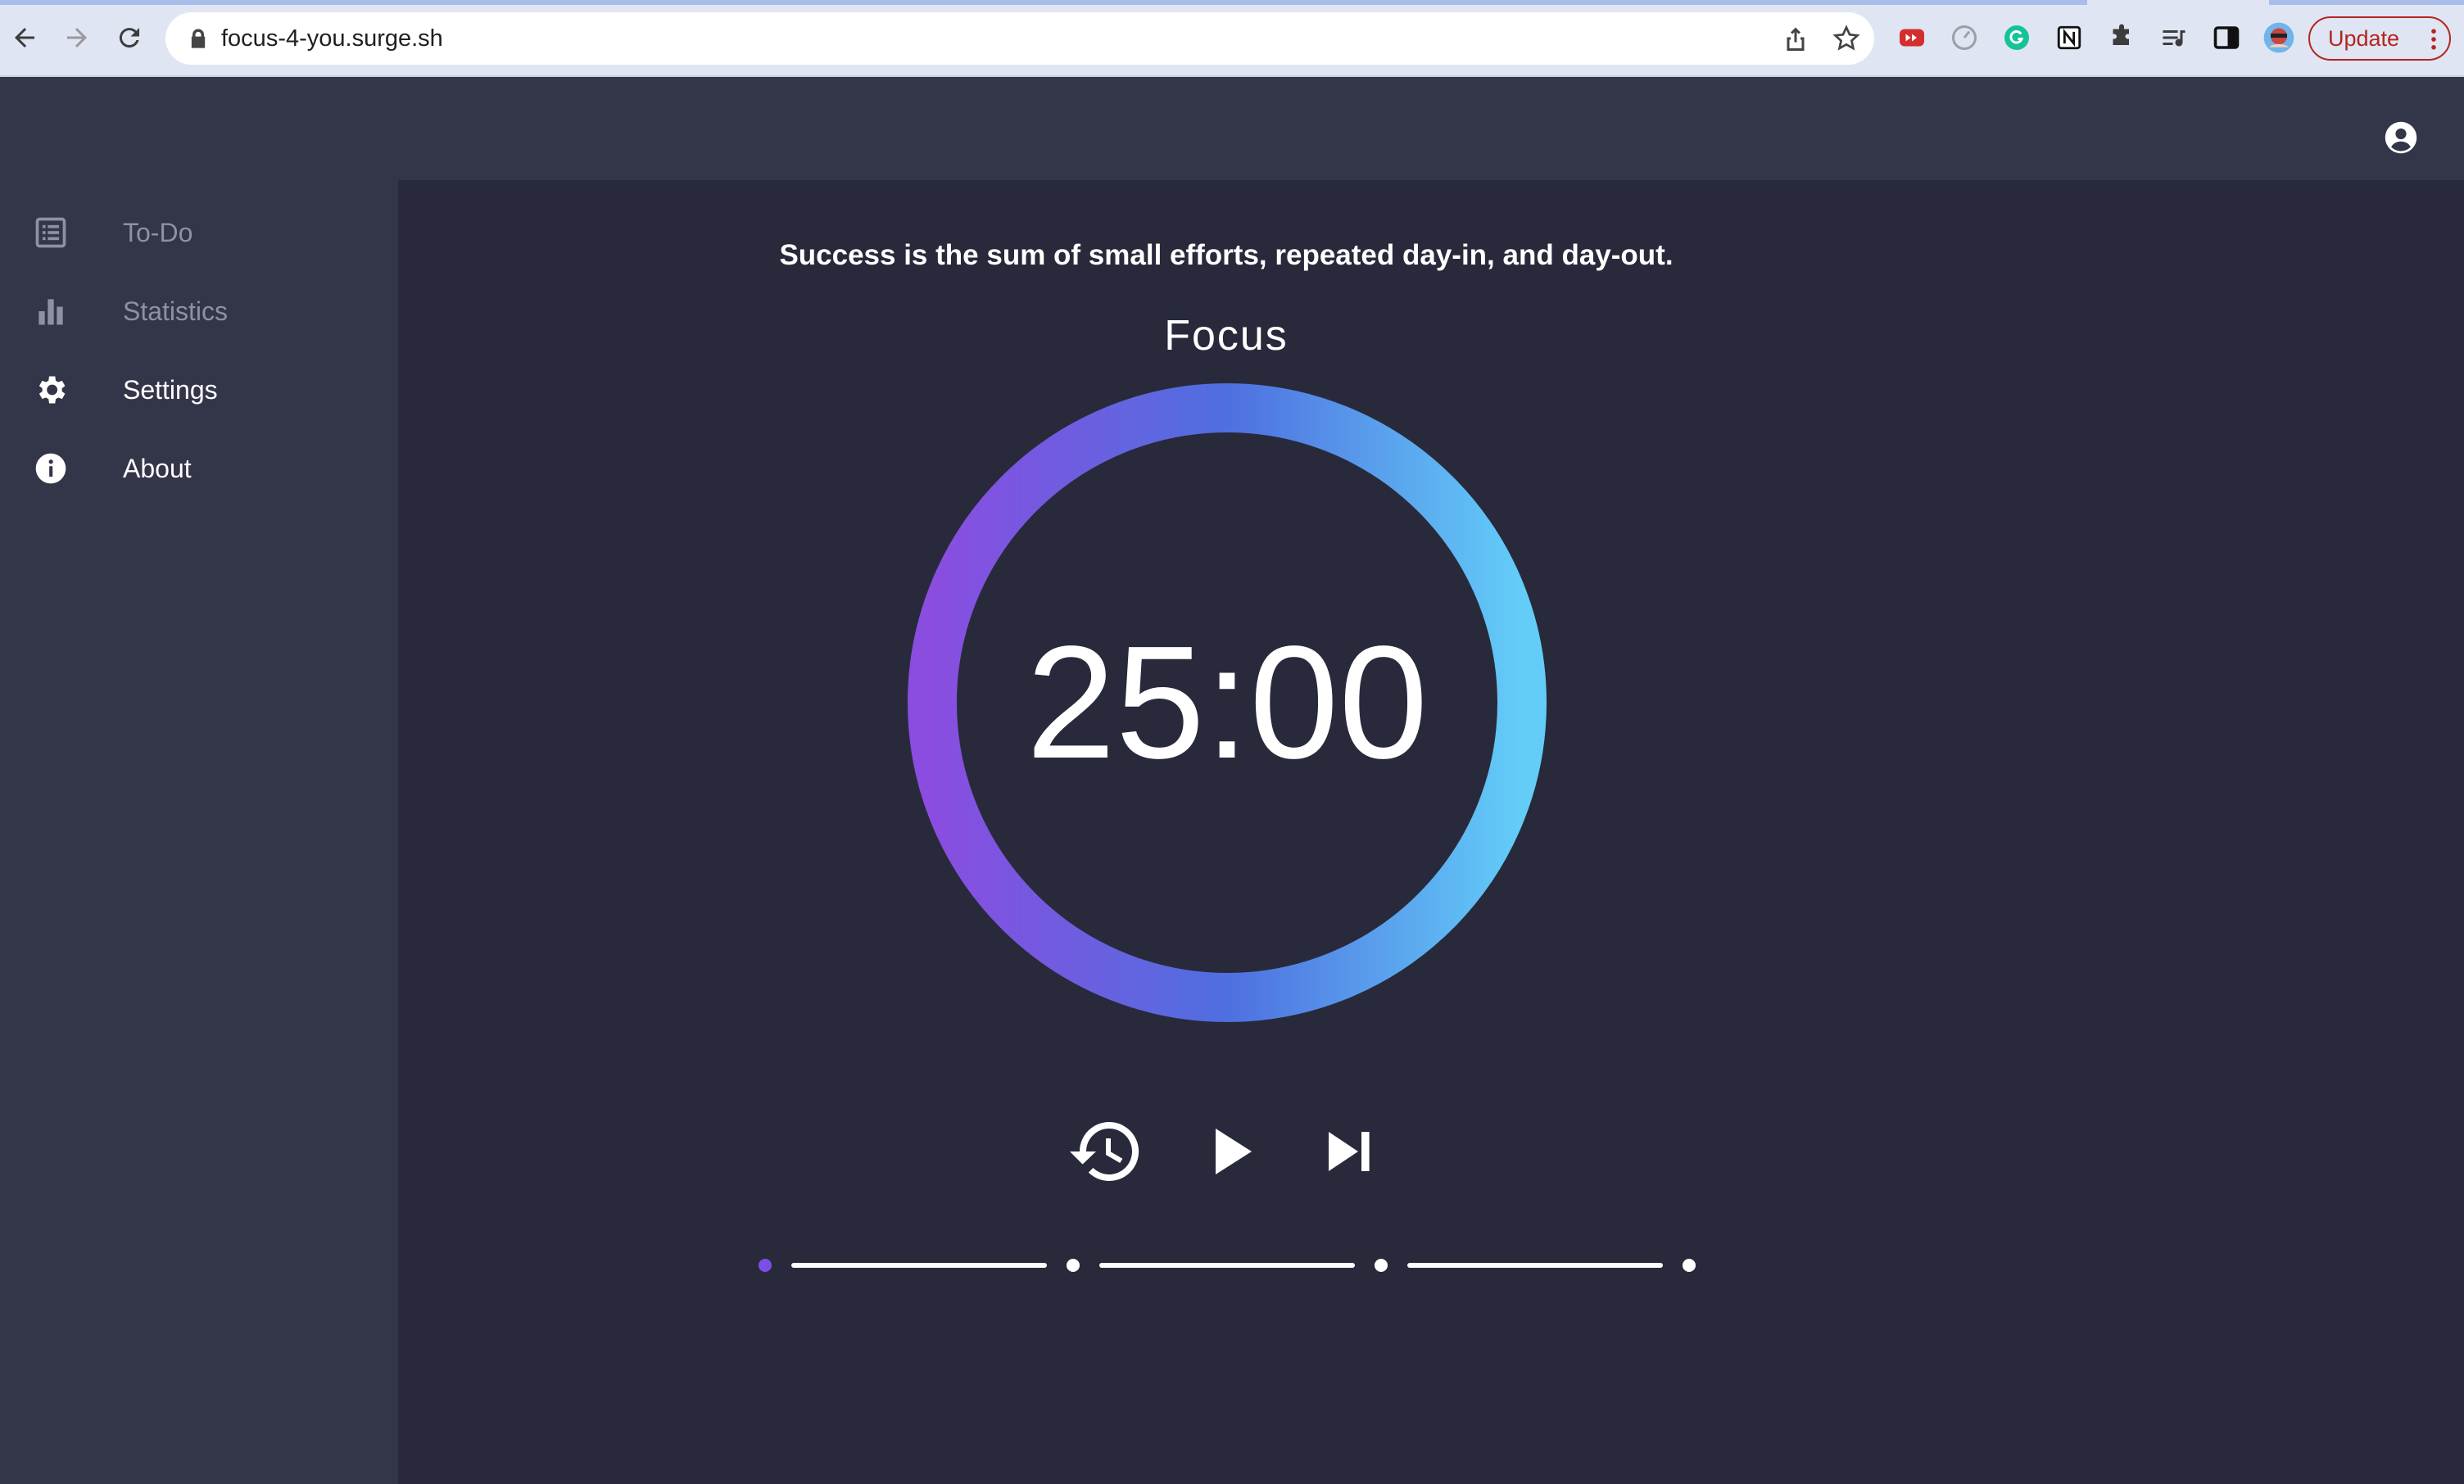  I want to click on sidebar-item-todo: To-Do, so click(199, 232).